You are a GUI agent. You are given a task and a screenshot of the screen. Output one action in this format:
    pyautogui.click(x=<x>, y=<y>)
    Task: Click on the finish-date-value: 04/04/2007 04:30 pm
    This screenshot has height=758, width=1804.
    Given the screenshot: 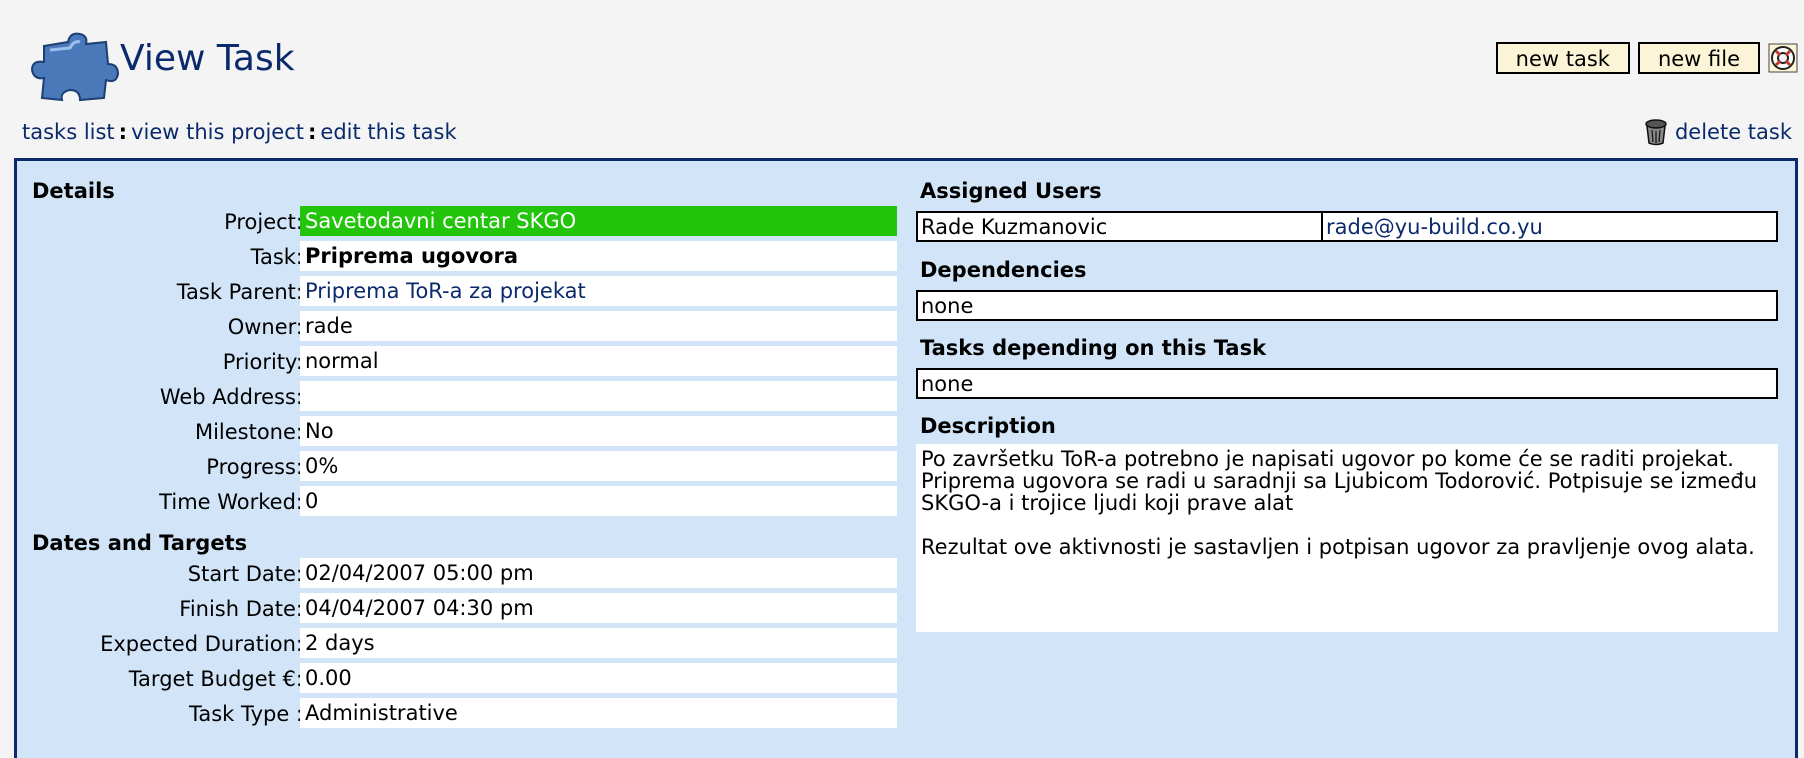 What is the action you would take?
    pyautogui.click(x=598, y=609)
    